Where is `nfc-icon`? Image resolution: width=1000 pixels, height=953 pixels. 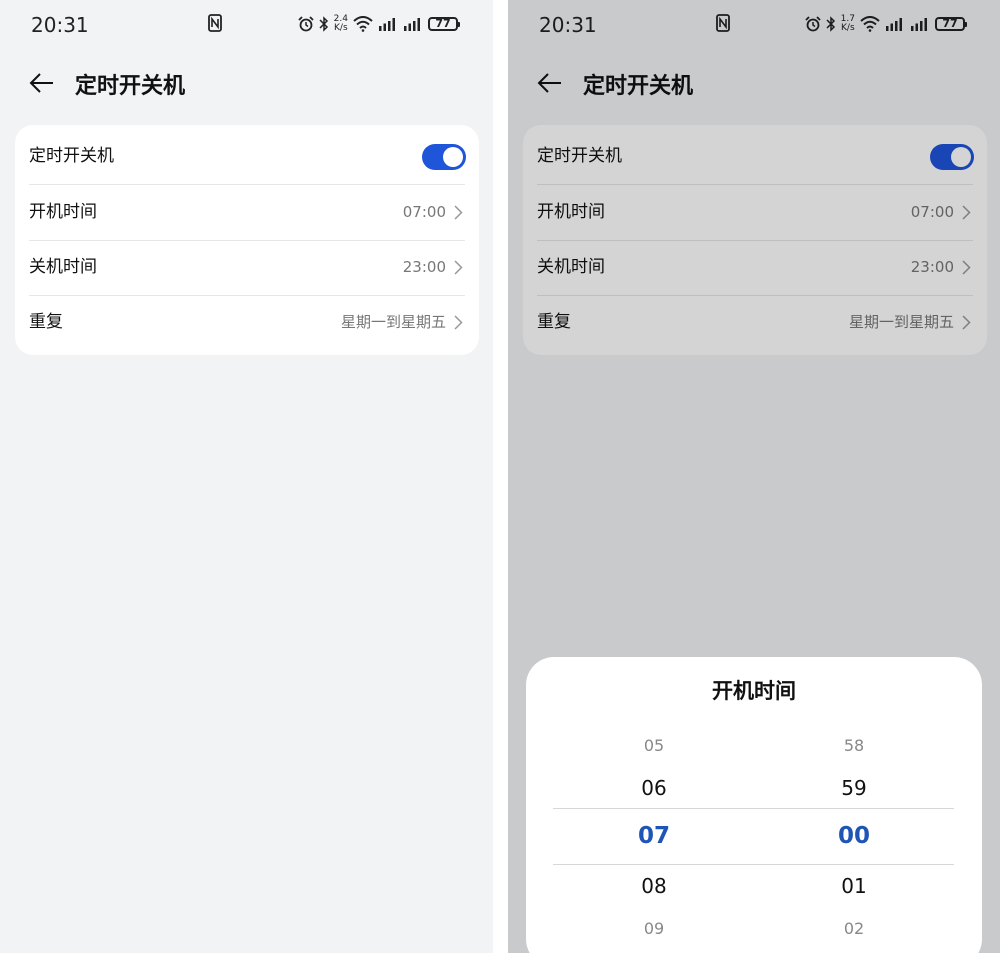
nfc-icon is located at coordinates (215, 23).